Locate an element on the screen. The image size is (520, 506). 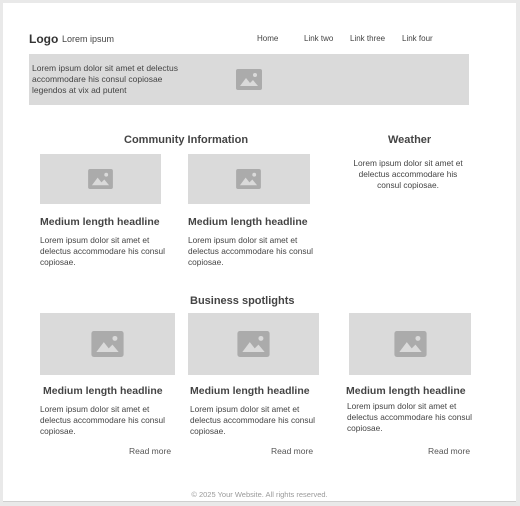
spotlight-read-more-link-2: Read more is located at coordinates (292, 451).